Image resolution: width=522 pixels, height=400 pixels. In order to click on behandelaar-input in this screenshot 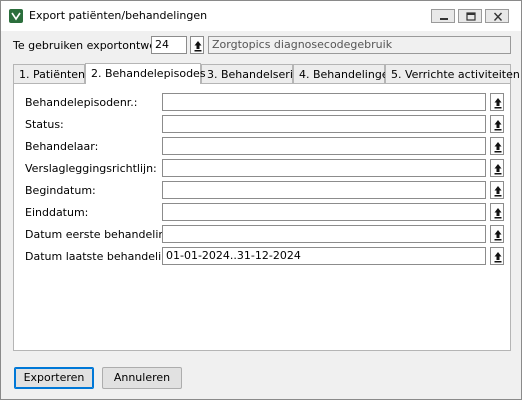, I will do `click(324, 146)`.